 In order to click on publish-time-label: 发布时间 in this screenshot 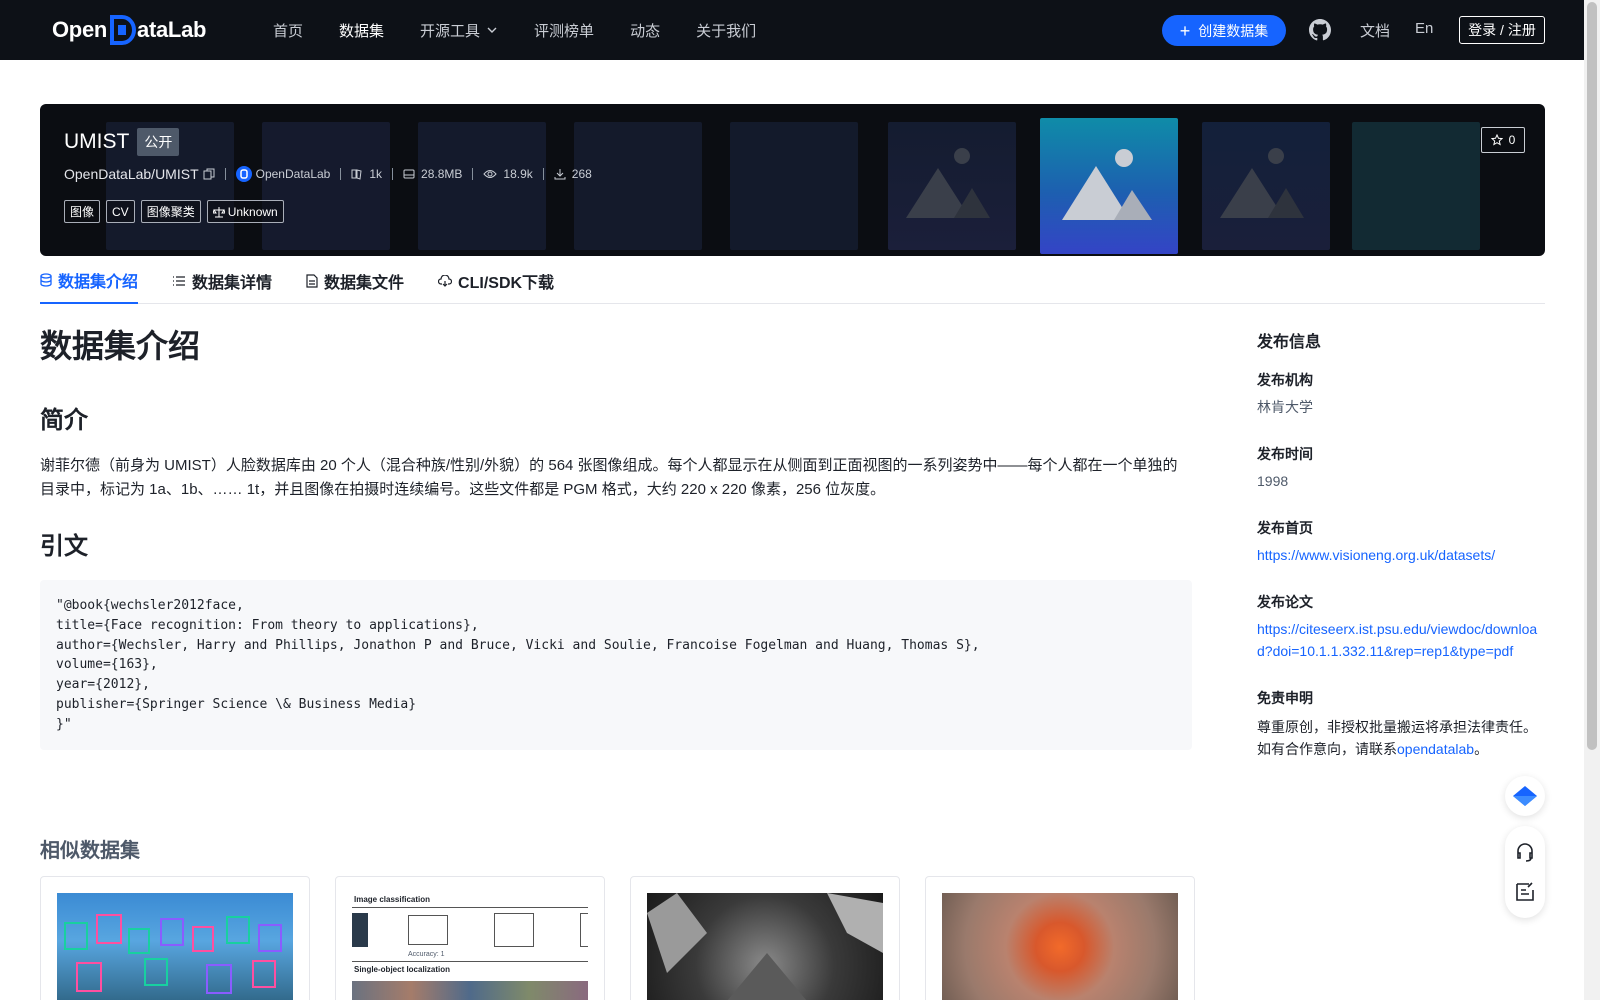, I will do `click(1285, 454)`.